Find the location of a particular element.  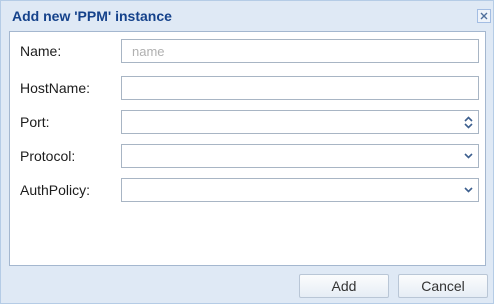

authpolicy-row: AuthPolicy: is located at coordinates (247, 190).